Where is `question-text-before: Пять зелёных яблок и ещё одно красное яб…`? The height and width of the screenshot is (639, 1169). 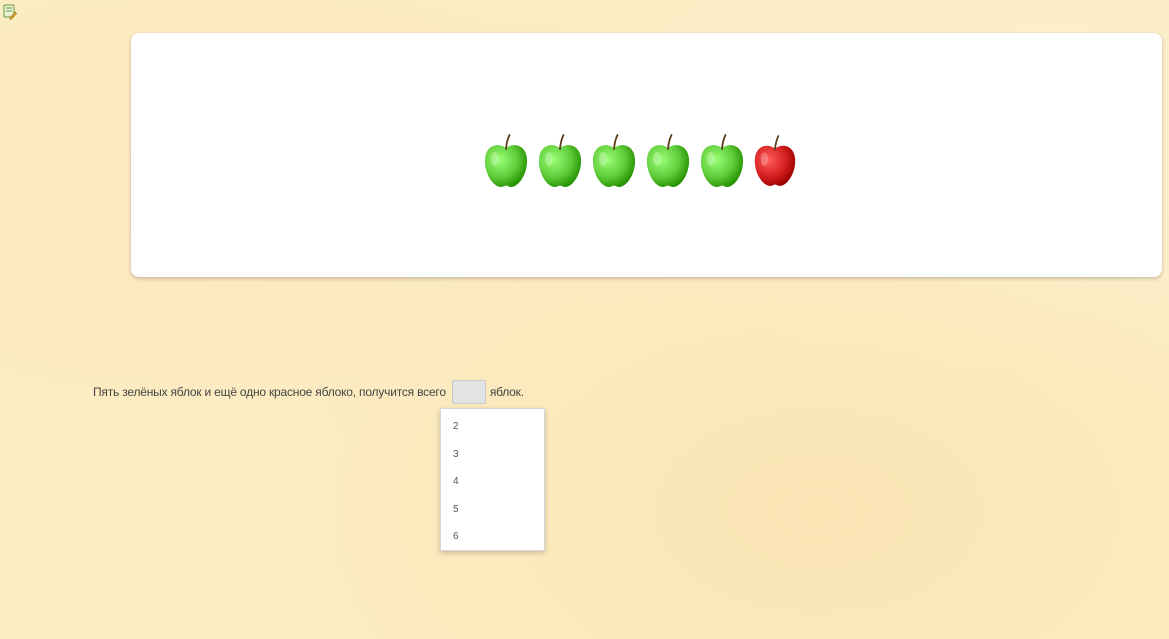
question-text-before: Пять зелёных яблок и ещё одно красное яб… is located at coordinates (269, 392).